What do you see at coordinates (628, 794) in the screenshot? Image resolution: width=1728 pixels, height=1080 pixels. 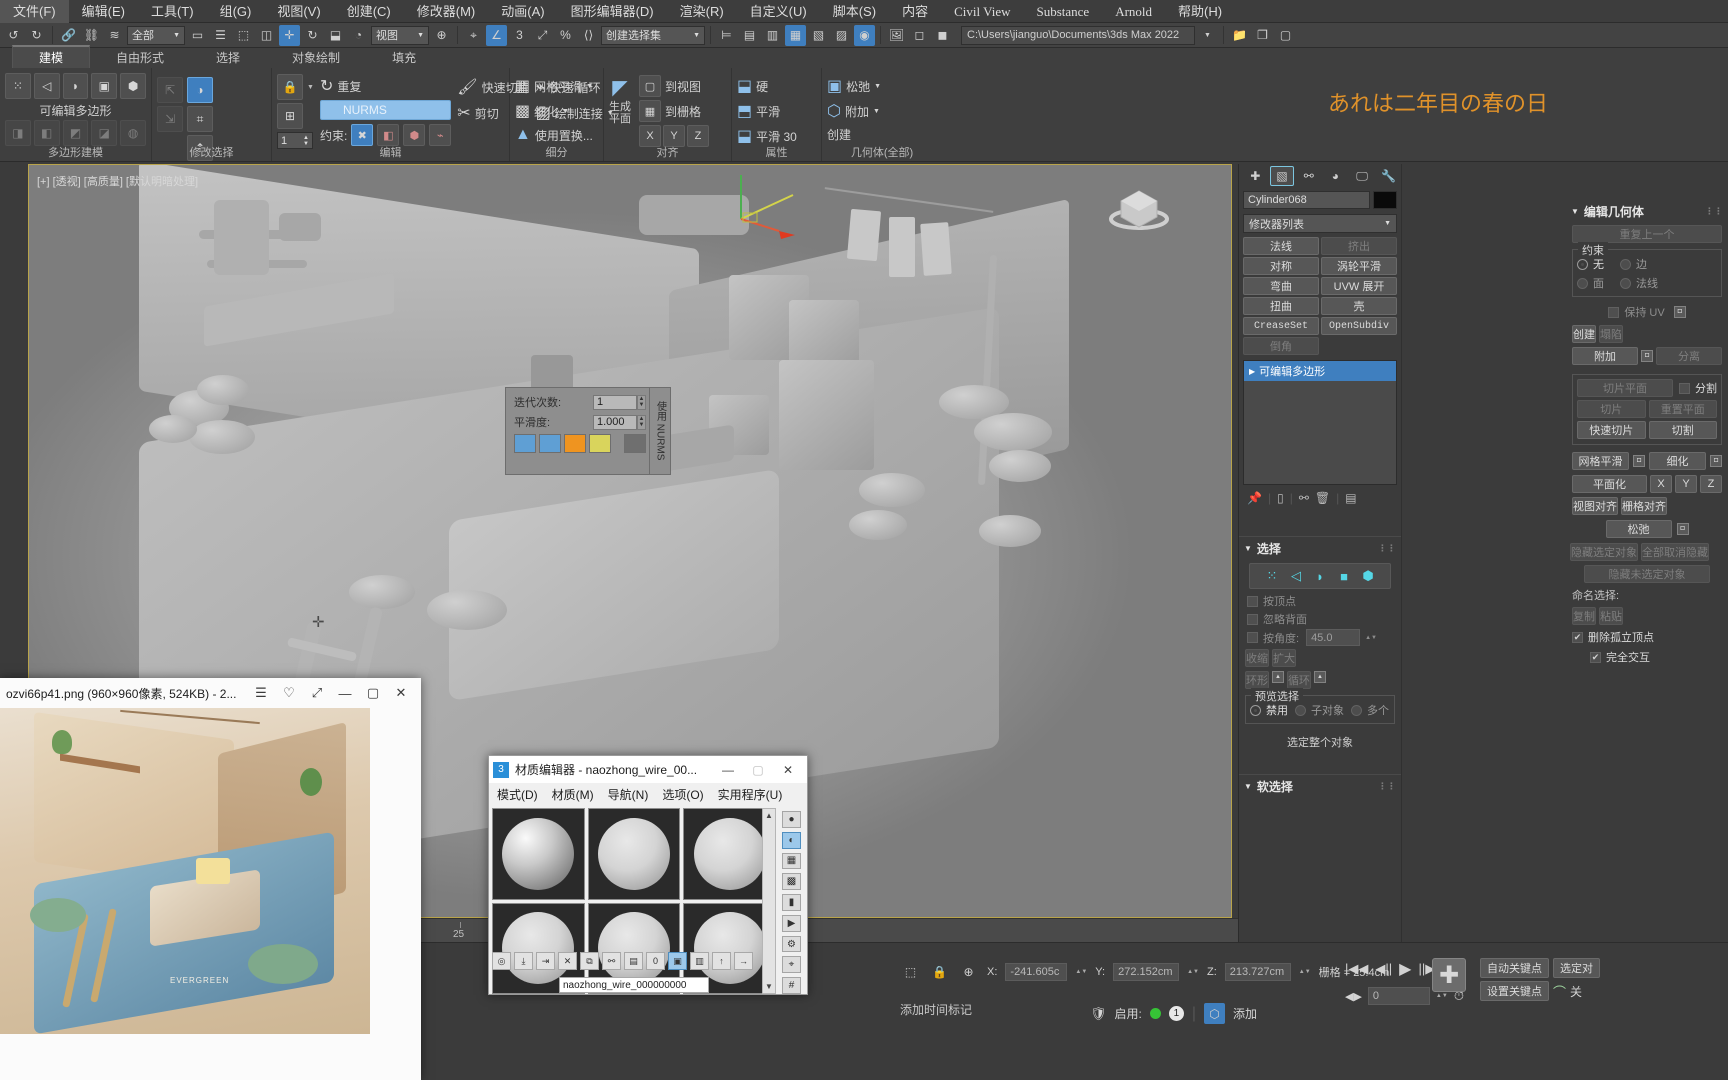 I see `material-menu-navigation: 导航(N)` at bounding box center [628, 794].